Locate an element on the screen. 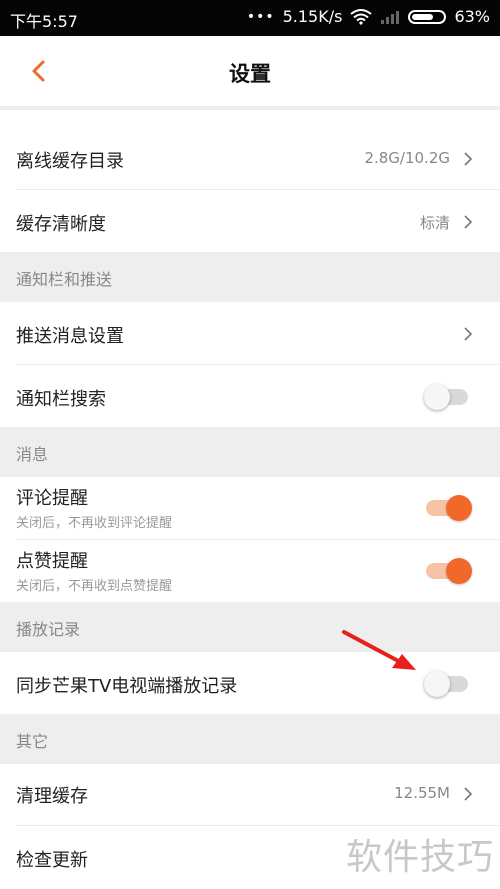  like-reminder-sub: 关闭后，不再收到点赞提醒 is located at coordinates (94, 586).